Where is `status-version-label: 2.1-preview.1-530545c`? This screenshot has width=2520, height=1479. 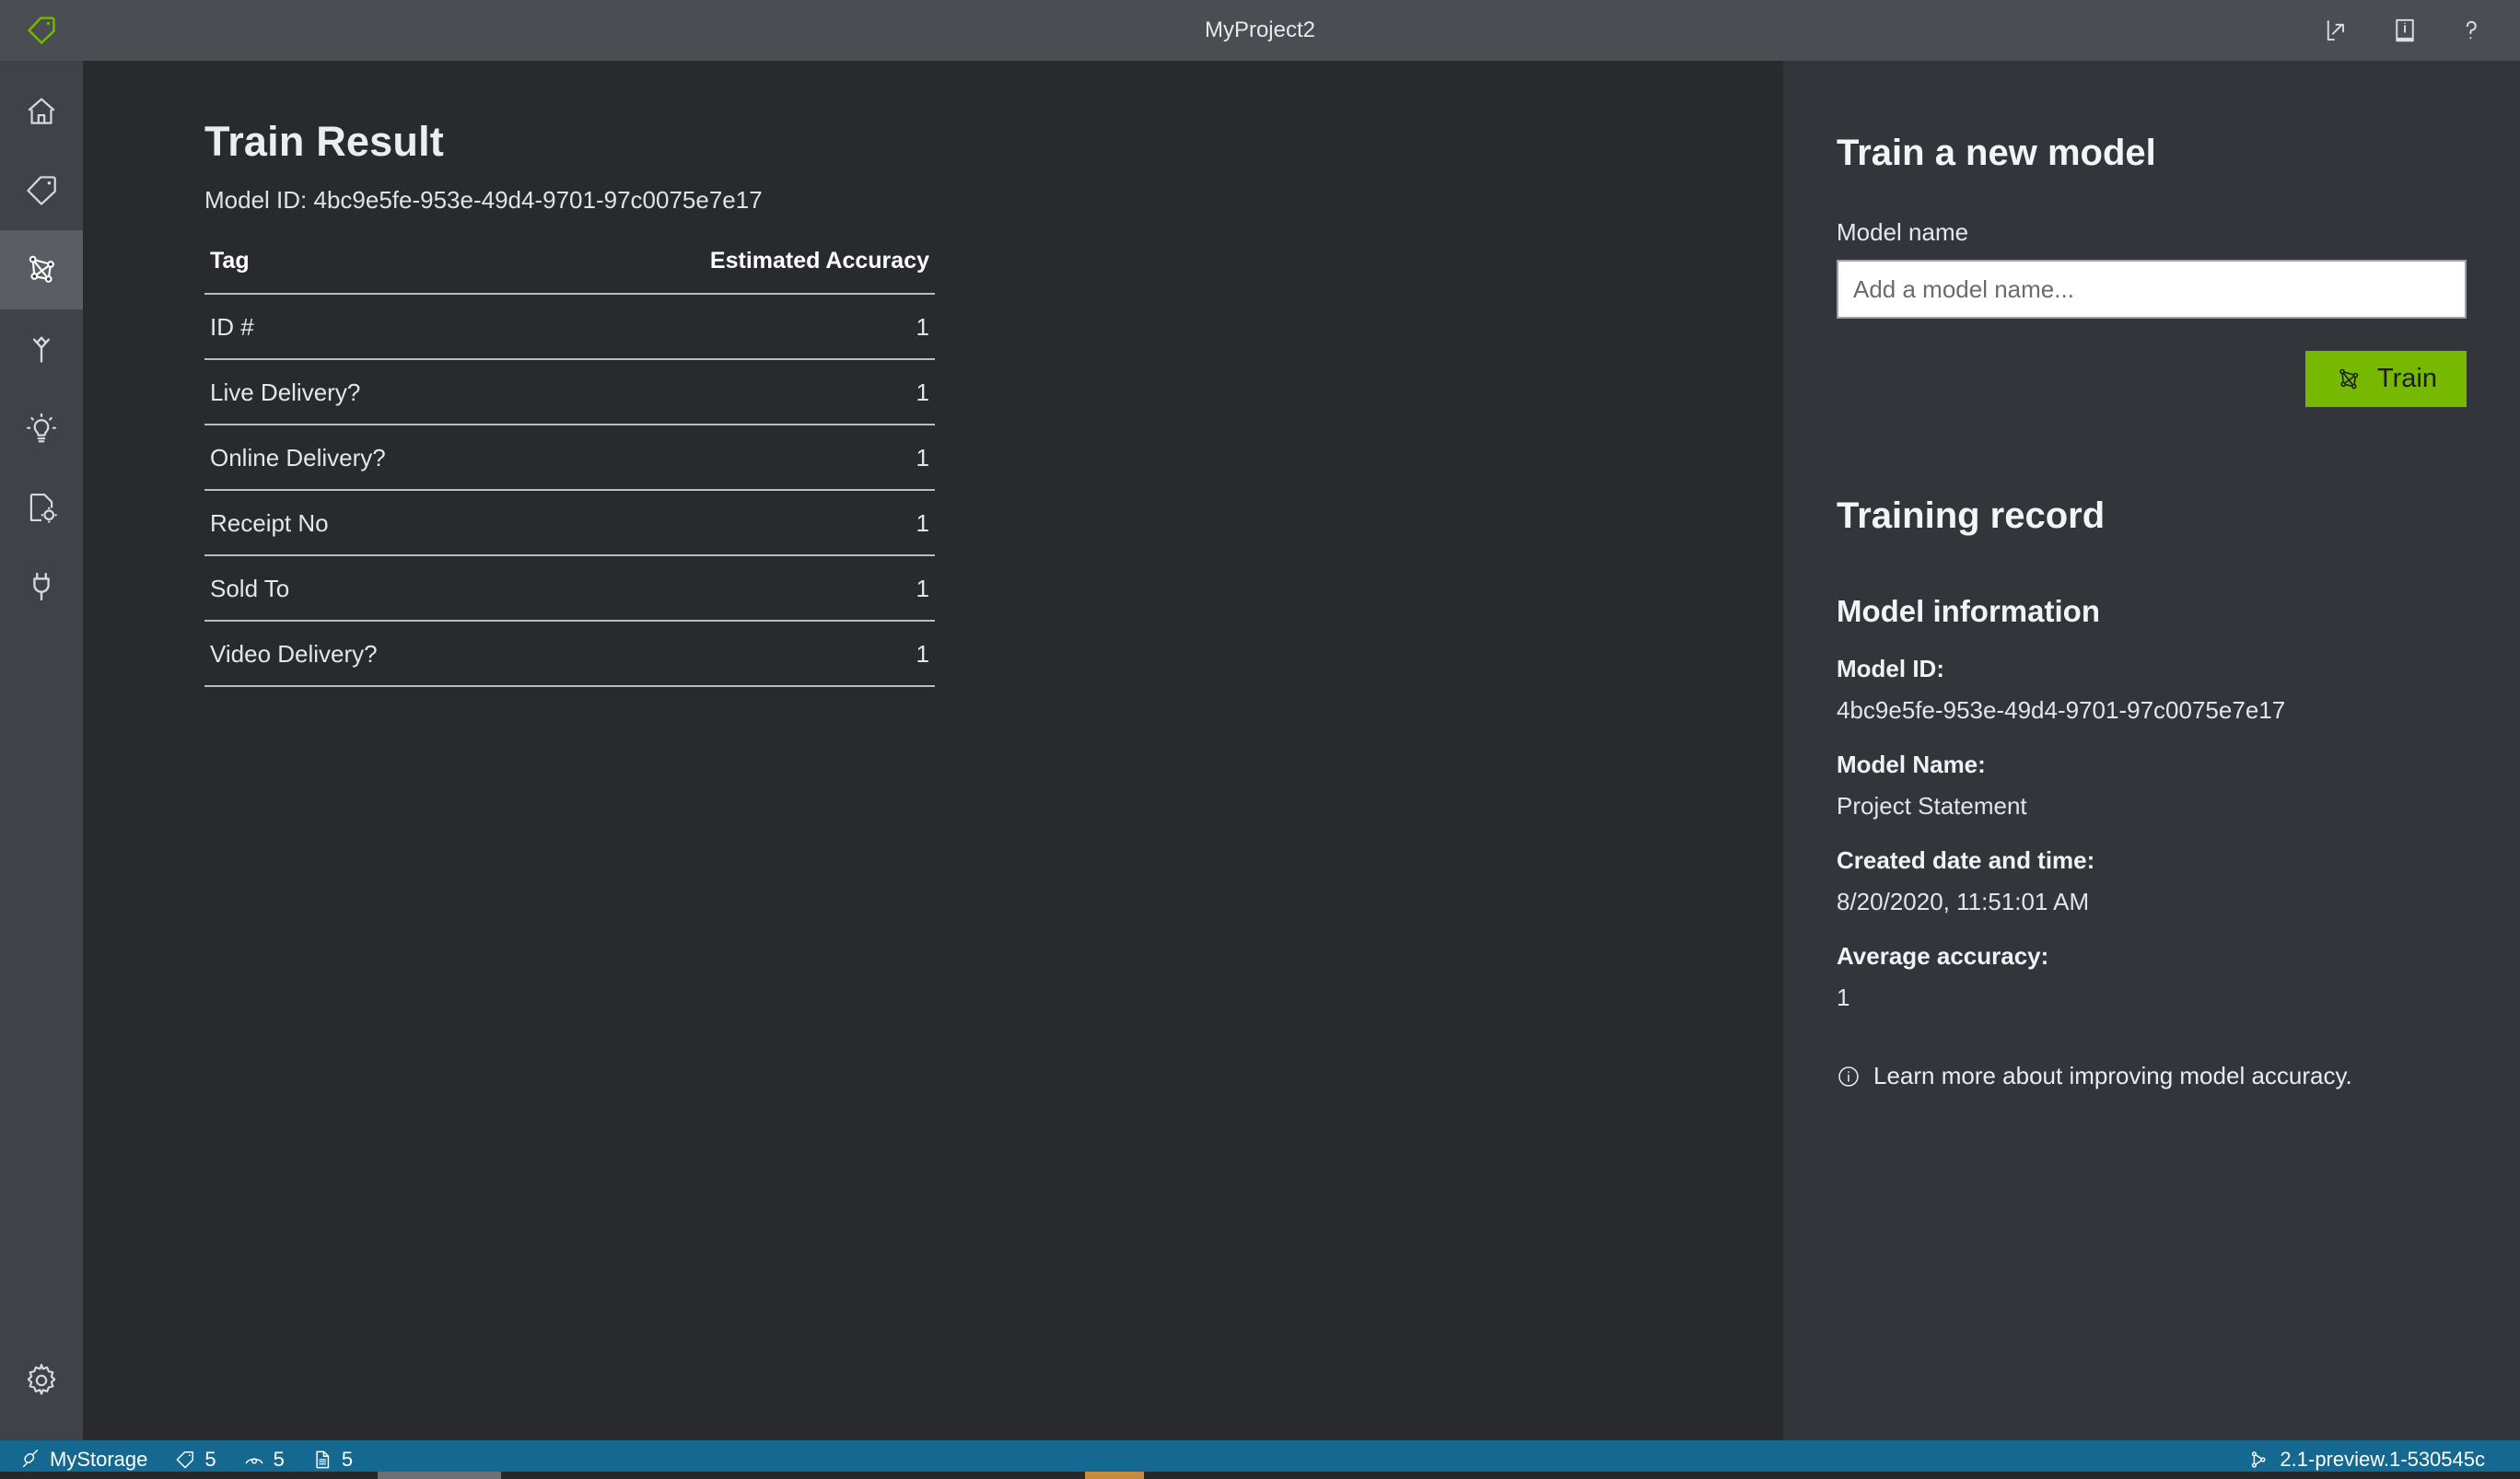
status-version-label: 2.1-preview.1-530545c is located at coordinates (2382, 1459).